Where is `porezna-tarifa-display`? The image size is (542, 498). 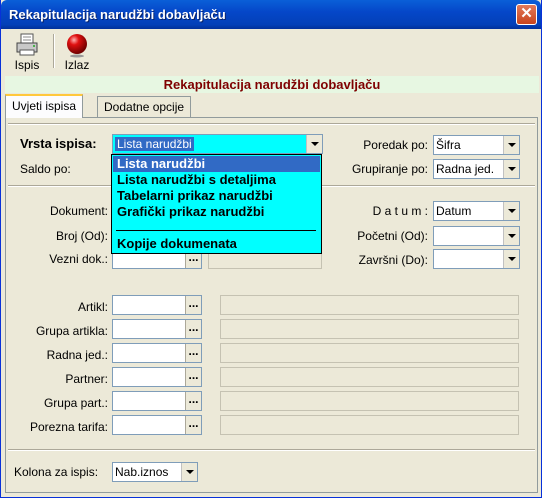
porezna-tarifa-display is located at coordinates (369, 425).